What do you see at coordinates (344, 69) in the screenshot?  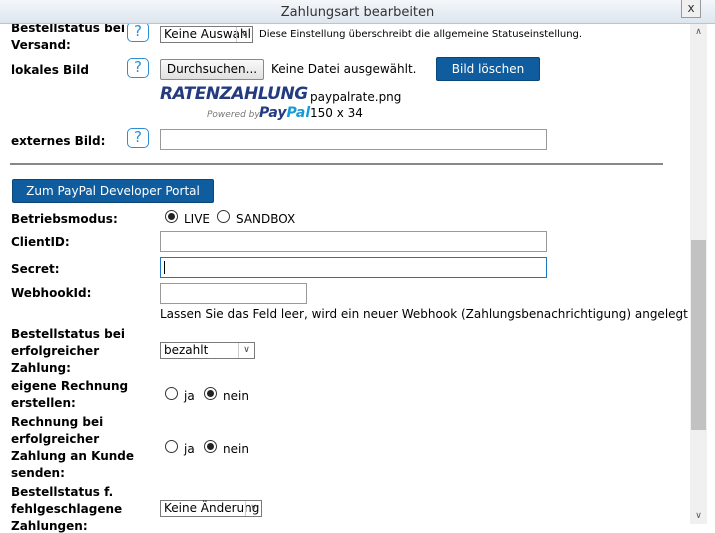 I see `file-status: Keine Datei ausgewählt.` at bounding box center [344, 69].